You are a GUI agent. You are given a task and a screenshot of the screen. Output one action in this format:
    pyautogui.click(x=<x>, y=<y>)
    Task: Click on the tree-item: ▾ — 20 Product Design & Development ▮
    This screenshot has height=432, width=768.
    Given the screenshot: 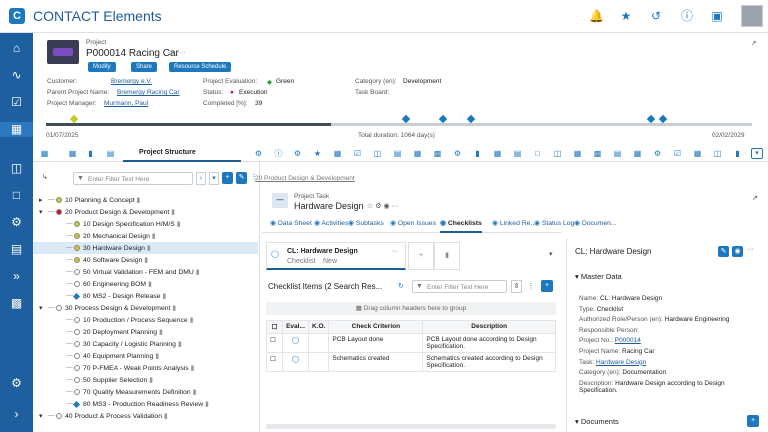 What is the action you would take?
    pyautogui.click(x=145, y=212)
    